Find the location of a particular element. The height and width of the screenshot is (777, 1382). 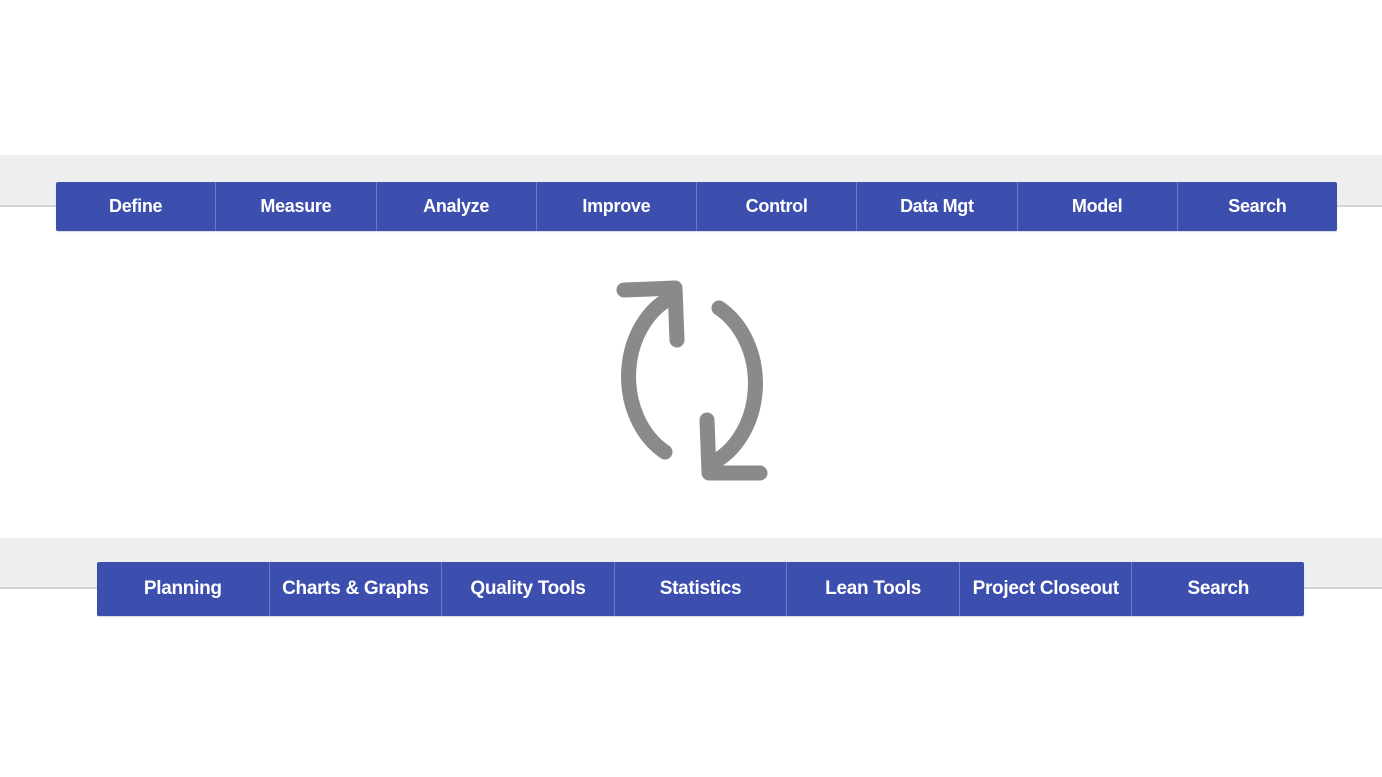

tab-quality-tools: Quality Tools is located at coordinates (527, 589).